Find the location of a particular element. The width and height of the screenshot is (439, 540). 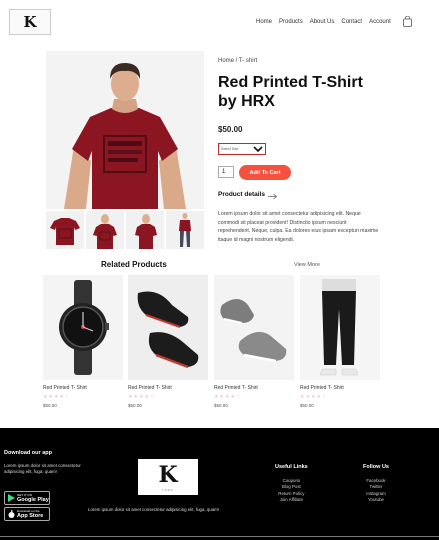

product-details-heading: Product details is located at coordinates (241, 194).